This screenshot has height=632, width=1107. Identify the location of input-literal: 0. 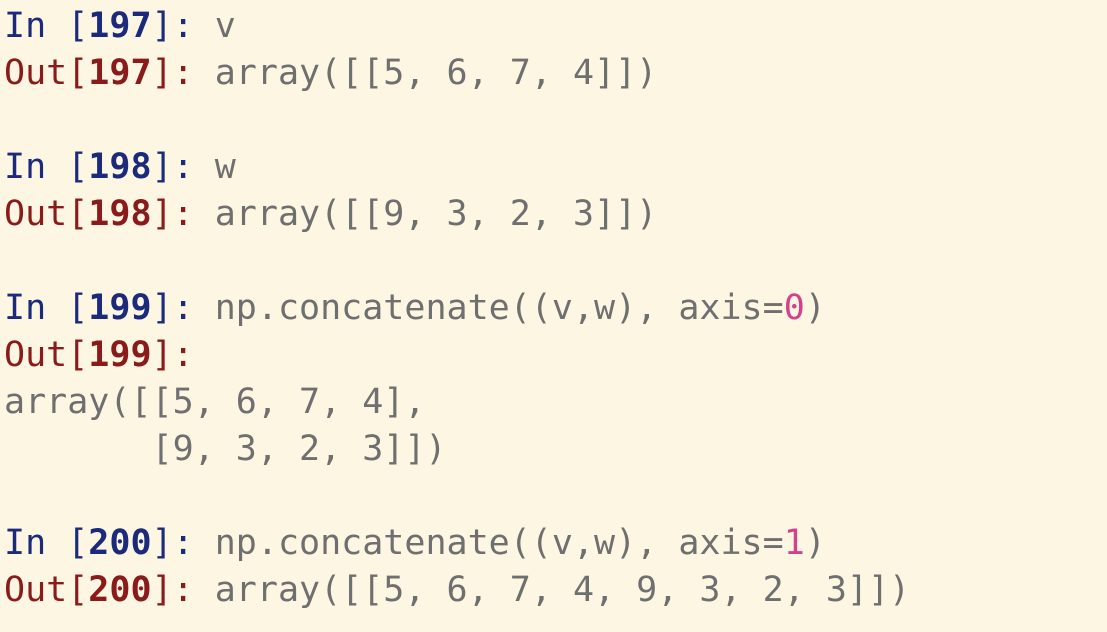
(794, 308).